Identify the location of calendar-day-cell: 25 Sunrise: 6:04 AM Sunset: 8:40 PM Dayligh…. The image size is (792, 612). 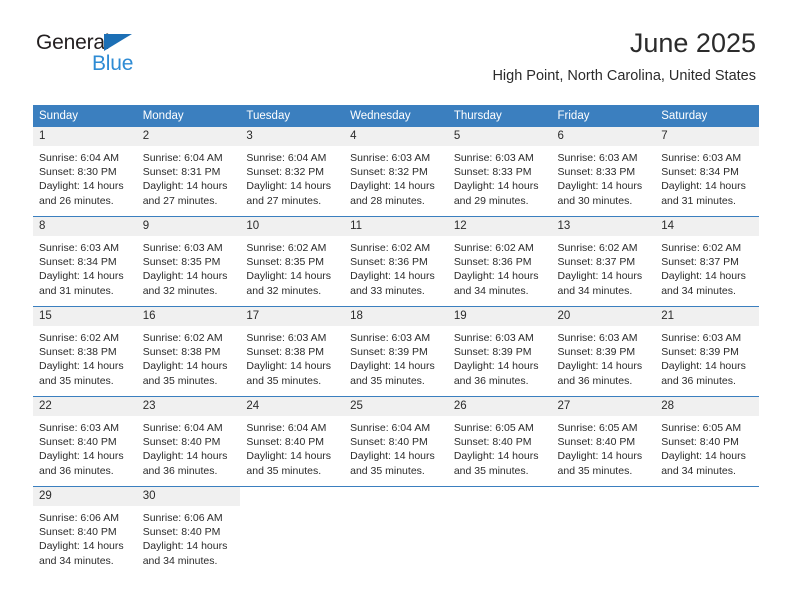
(396, 441).